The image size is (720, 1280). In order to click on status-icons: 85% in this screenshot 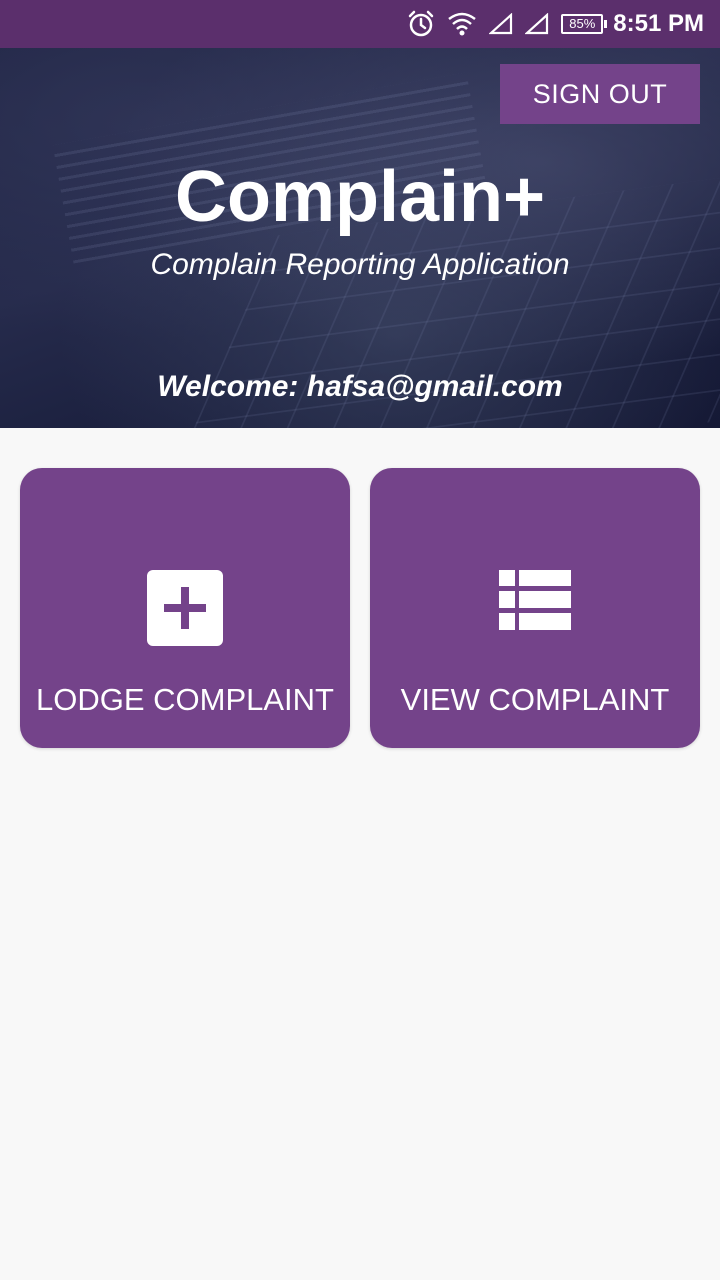, I will do `click(507, 24)`.